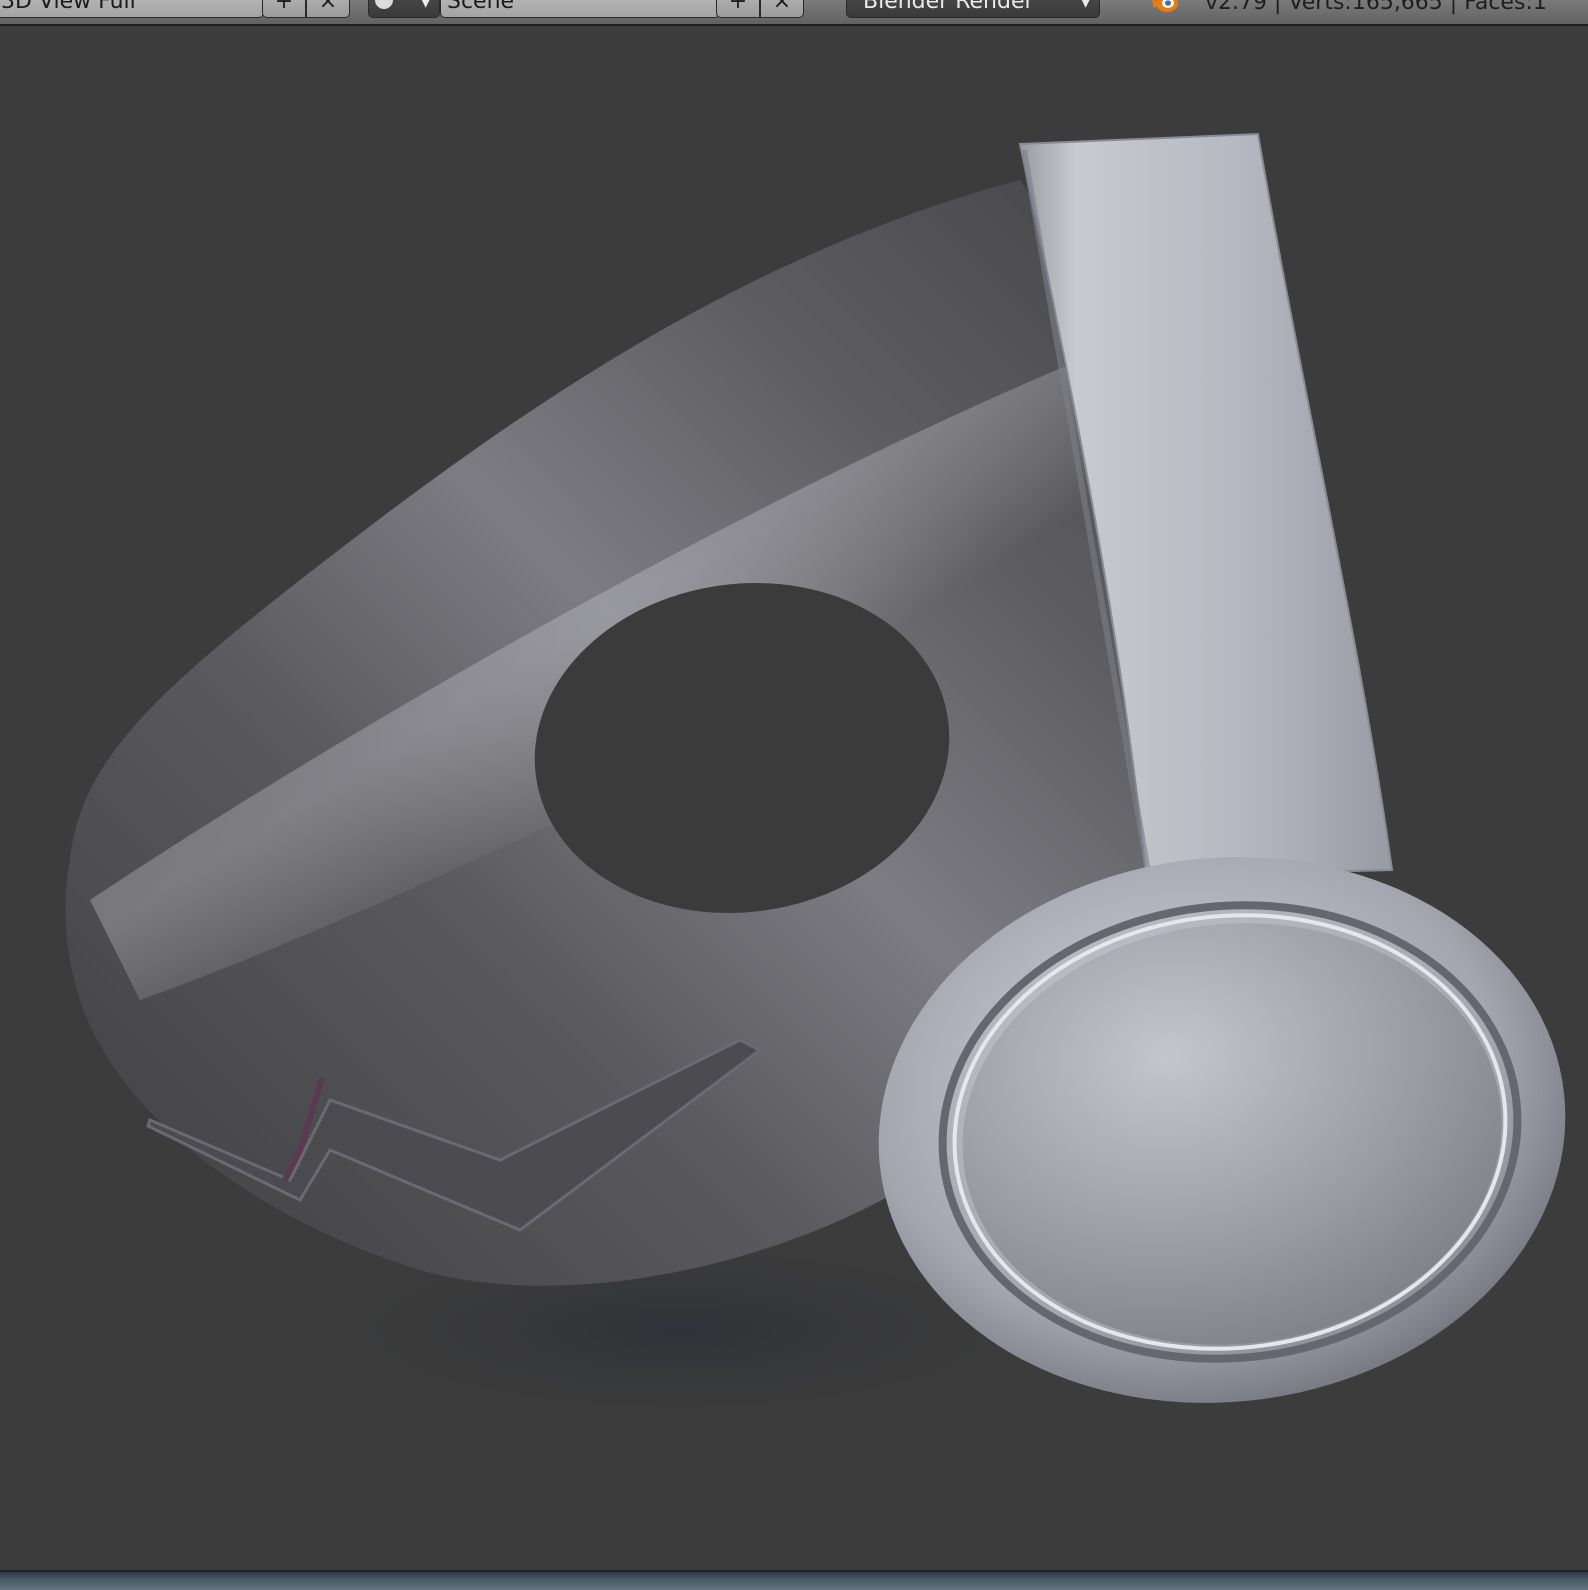 This screenshot has height=1590, width=1588. I want to click on blender-logo-icon, so click(1165, 6).